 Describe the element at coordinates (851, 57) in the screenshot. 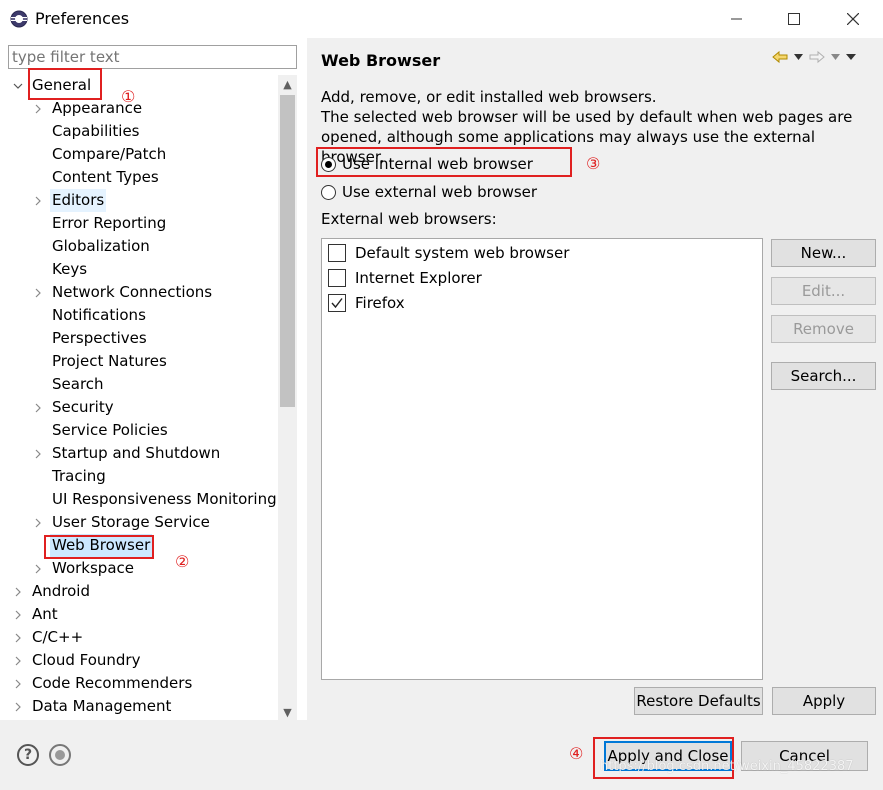

I see `view-menu-icon` at that location.